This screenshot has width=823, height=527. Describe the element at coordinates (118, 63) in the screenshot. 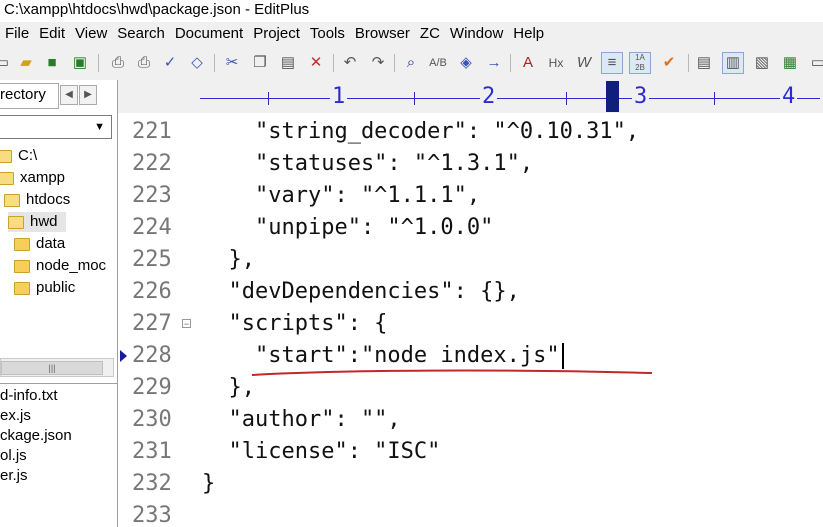

I see `print-preview-icon: ⎙` at that location.